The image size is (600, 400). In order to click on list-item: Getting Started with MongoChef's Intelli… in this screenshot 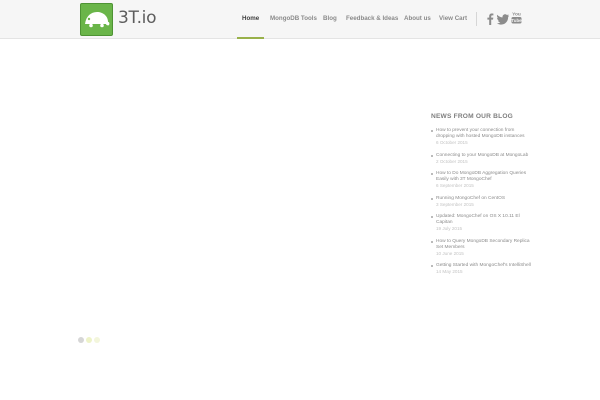, I will do `click(481, 269)`.